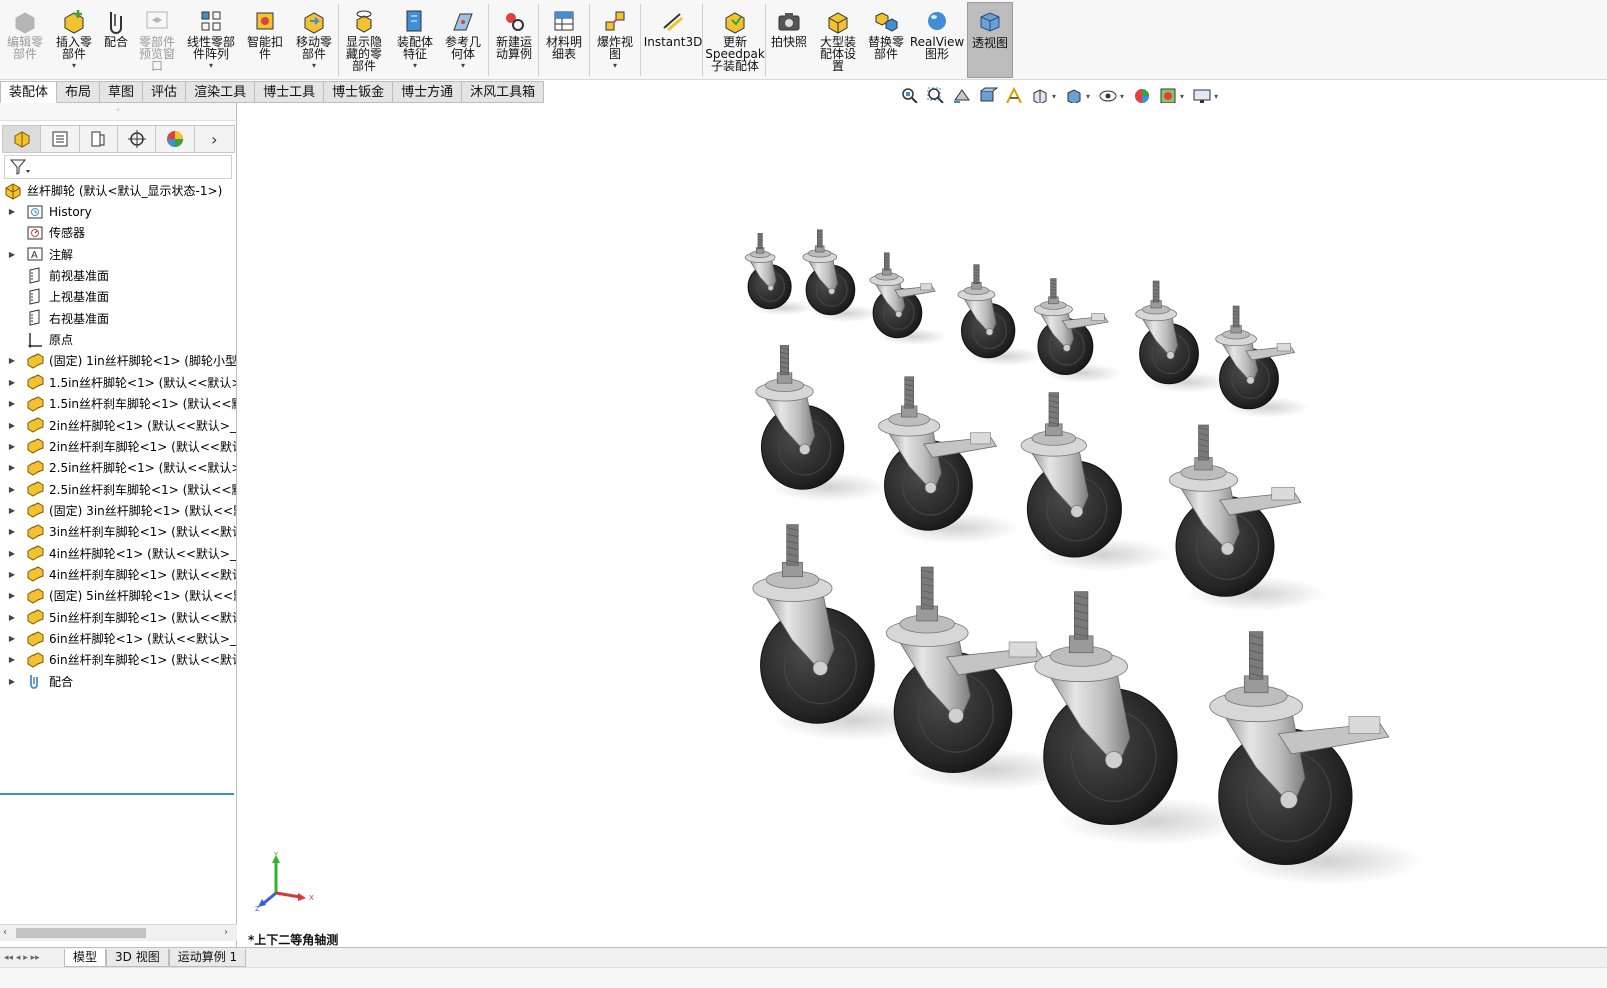  Describe the element at coordinates (886, 40) in the screenshot. I see `ribbon-button-replace-component: 替换零 部件` at that location.